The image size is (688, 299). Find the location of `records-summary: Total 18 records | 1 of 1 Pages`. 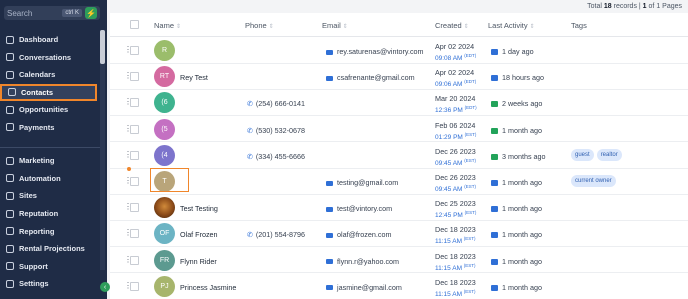

records-summary: Total 18 records | 1 of 1 Pages is located at coordinates (399, 6).